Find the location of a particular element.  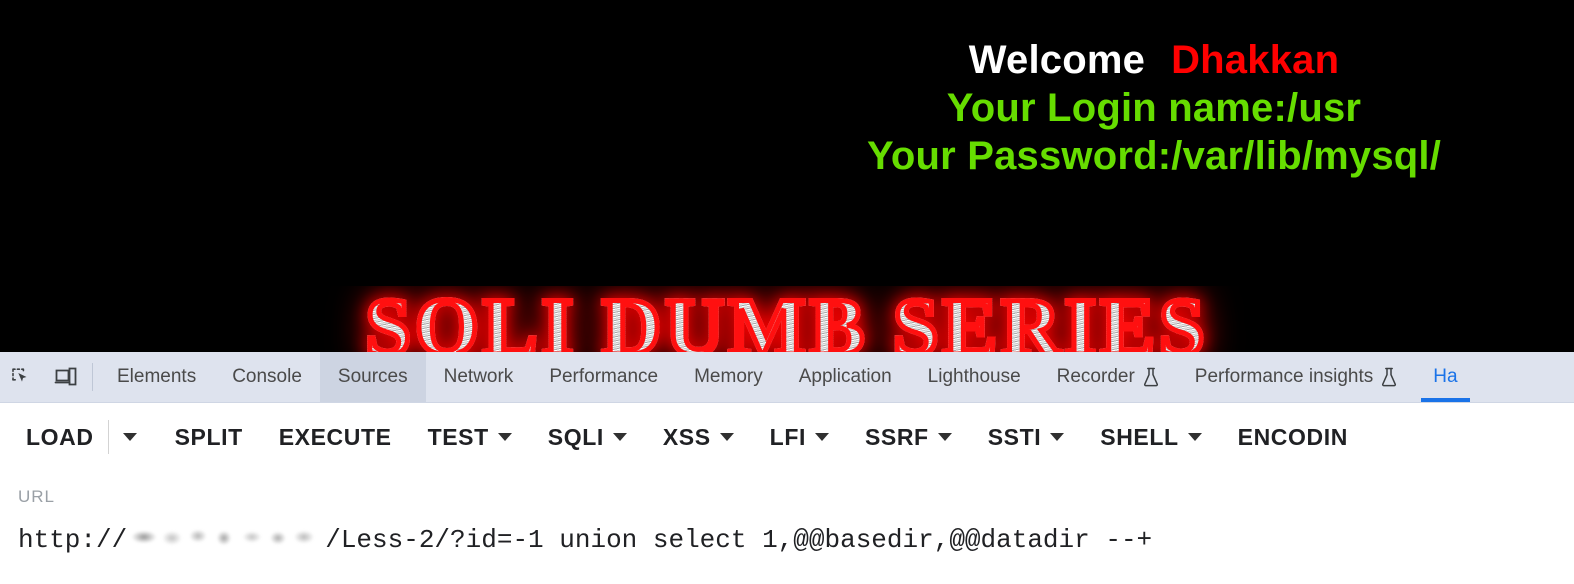

tab-lighthouse: Lighthouse is located at coordinates (974, 377).